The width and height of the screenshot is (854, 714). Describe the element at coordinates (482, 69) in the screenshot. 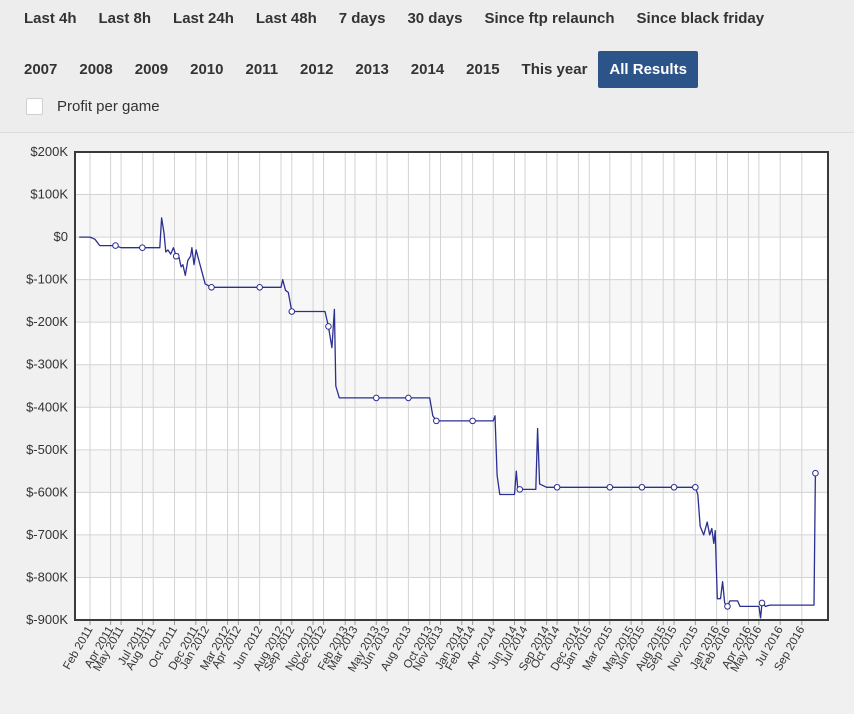

I see `range-button-2015: 2015` at that location.